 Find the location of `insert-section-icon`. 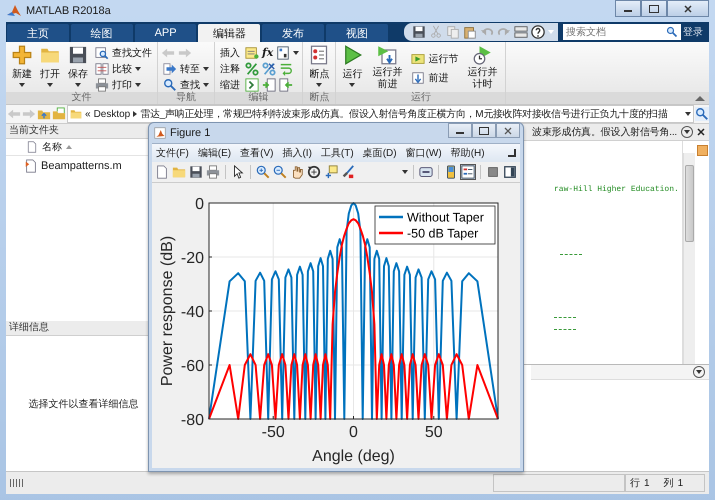

insert-section-icon is located at coordinates (252, 53).